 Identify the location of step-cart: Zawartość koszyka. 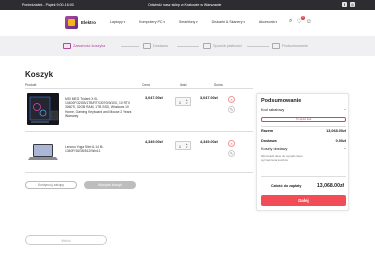
(84, 46).